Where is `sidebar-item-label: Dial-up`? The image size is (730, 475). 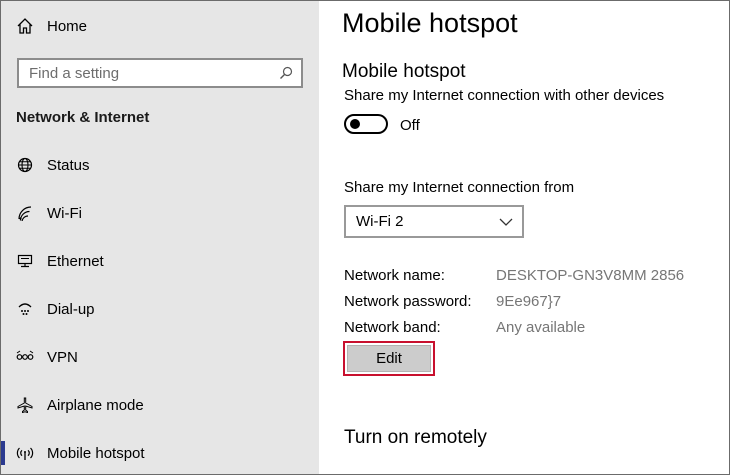
sidebar-item-label: Dial-up is located at coordinates (71, 309).